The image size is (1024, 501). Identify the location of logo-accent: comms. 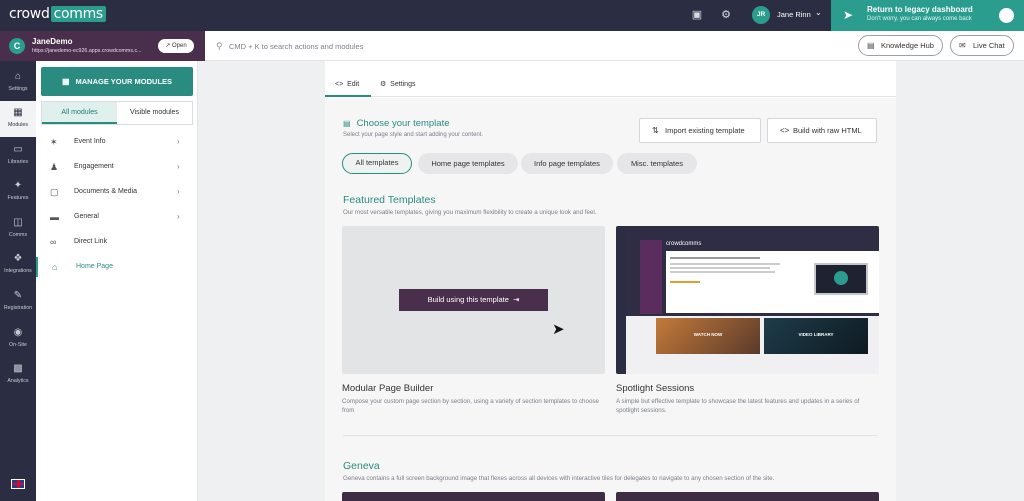
(78, 14).